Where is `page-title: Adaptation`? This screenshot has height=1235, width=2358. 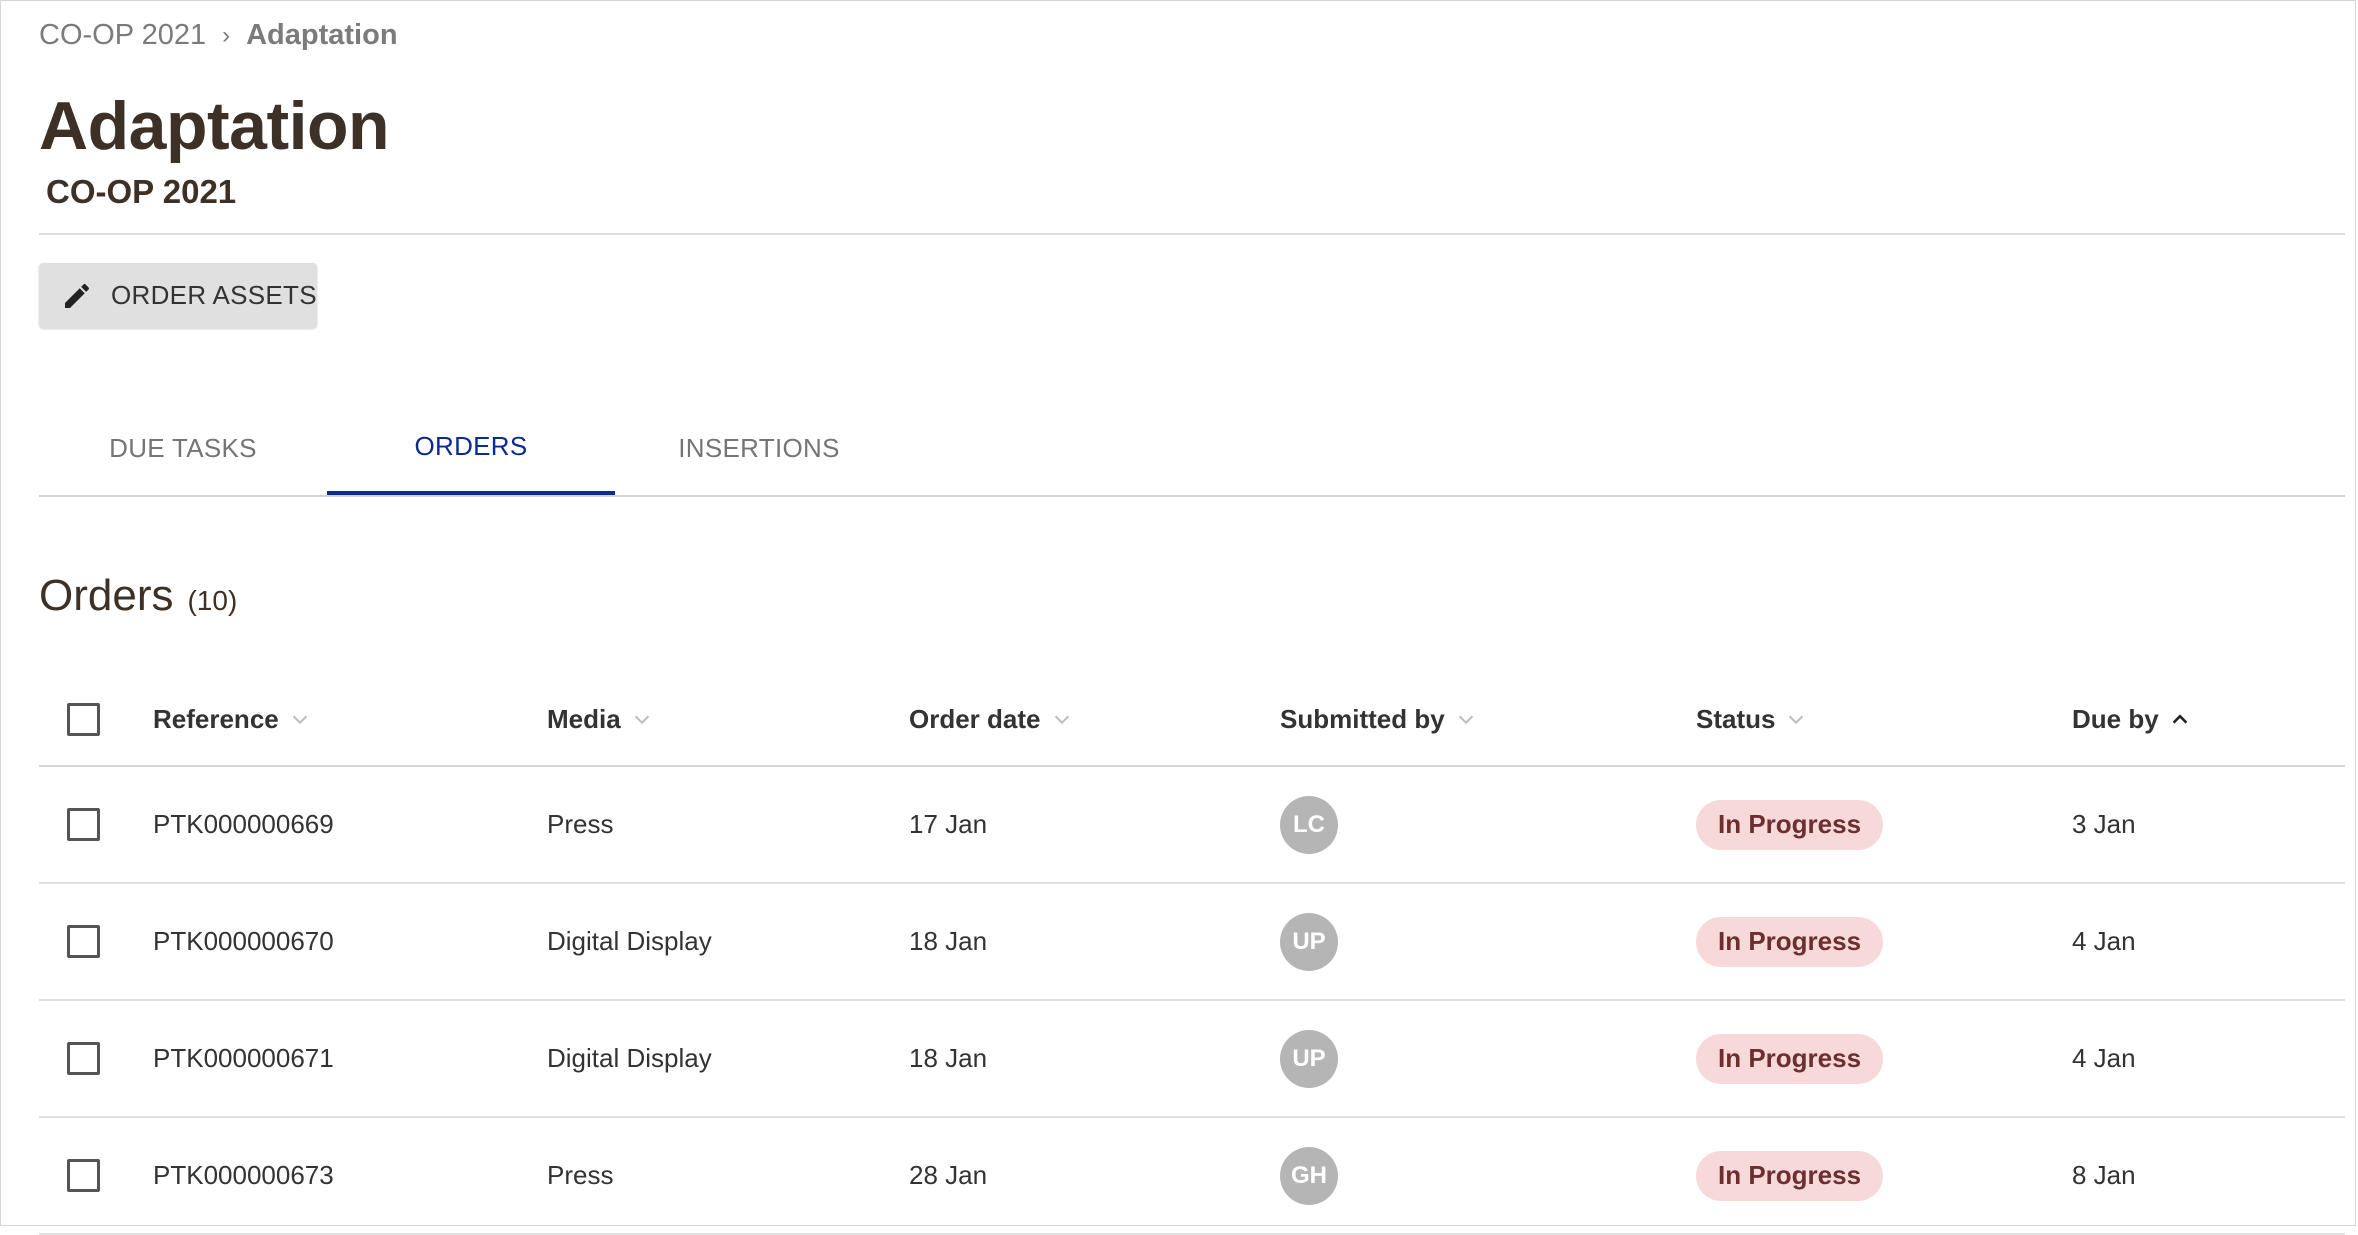
page-title: Adaptation is located at coordinates (214, 126).